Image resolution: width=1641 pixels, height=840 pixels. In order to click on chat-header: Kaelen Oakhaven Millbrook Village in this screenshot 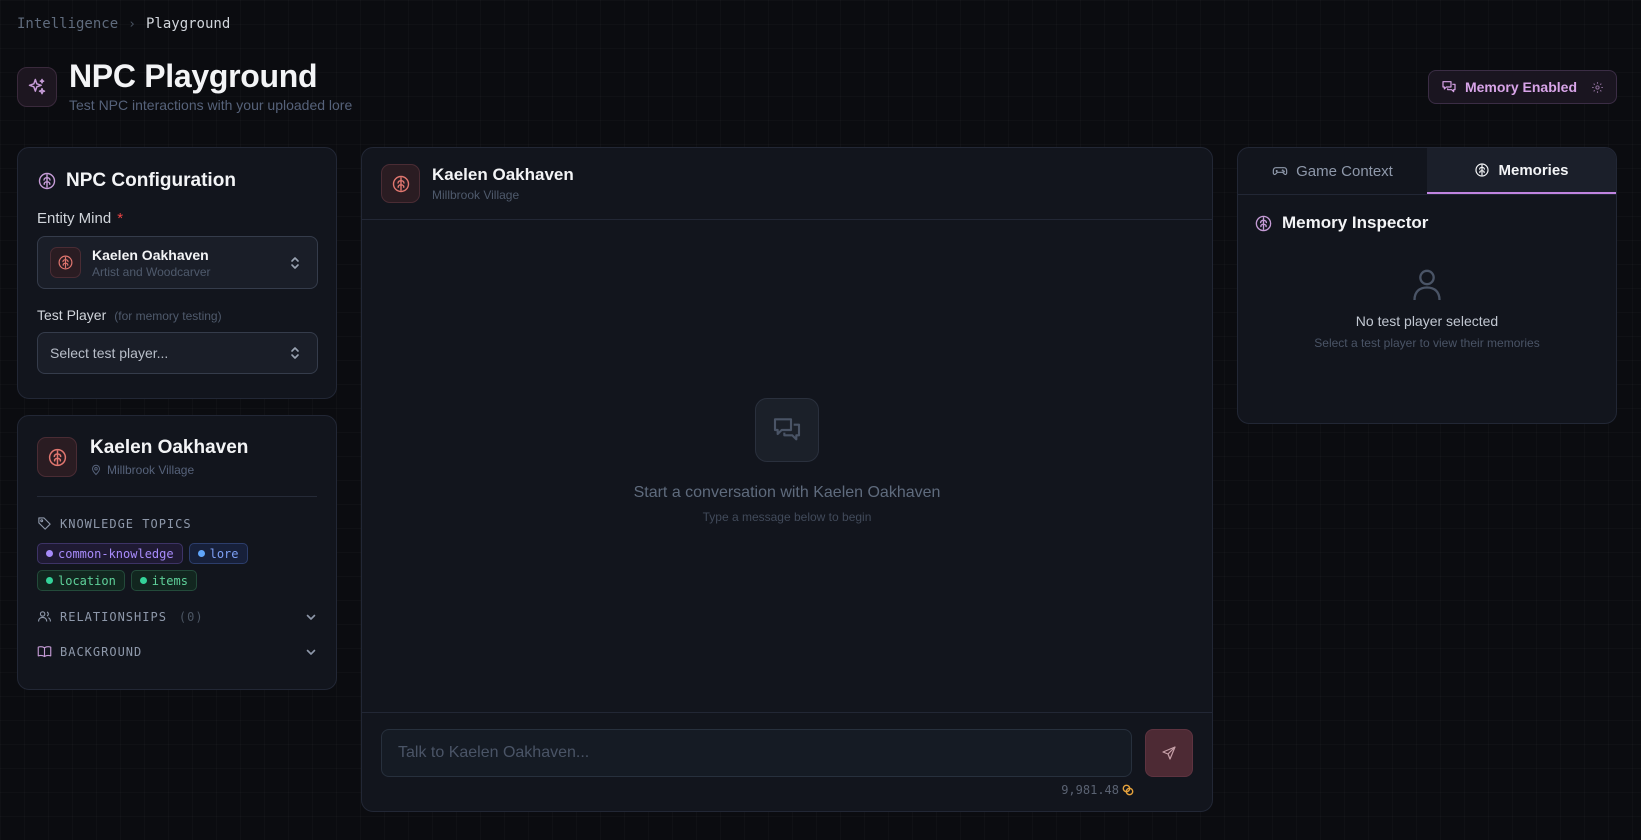, I will do `click(787, 184)`.